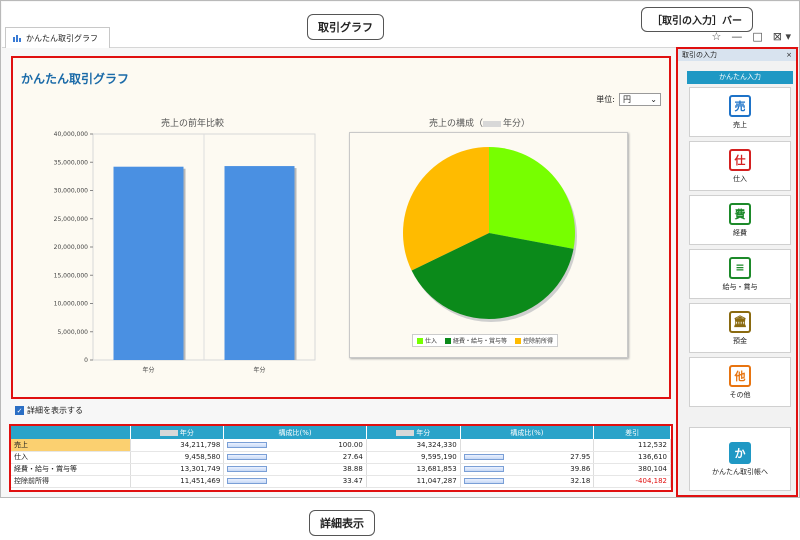  Describe the element at coordinates (350, 444) in the screenshot. I see `ratio-value: 100.00` at that location.